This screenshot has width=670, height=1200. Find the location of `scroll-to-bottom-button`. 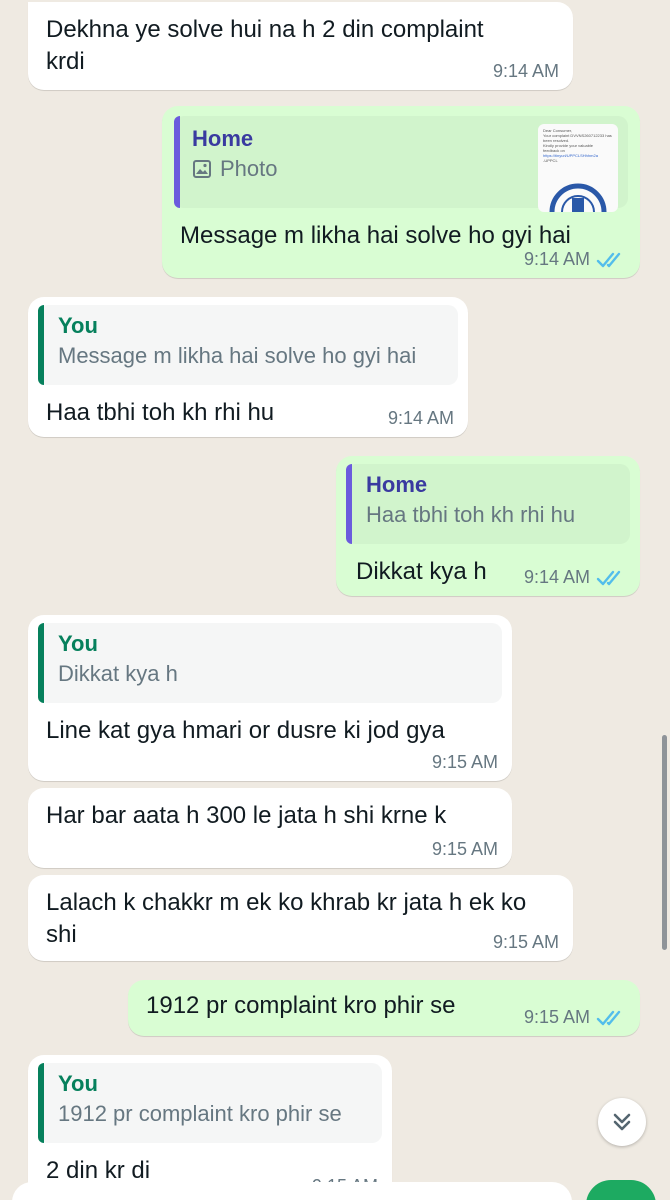

scroll-to-bottom-button is located at coordinates (622, 1122).